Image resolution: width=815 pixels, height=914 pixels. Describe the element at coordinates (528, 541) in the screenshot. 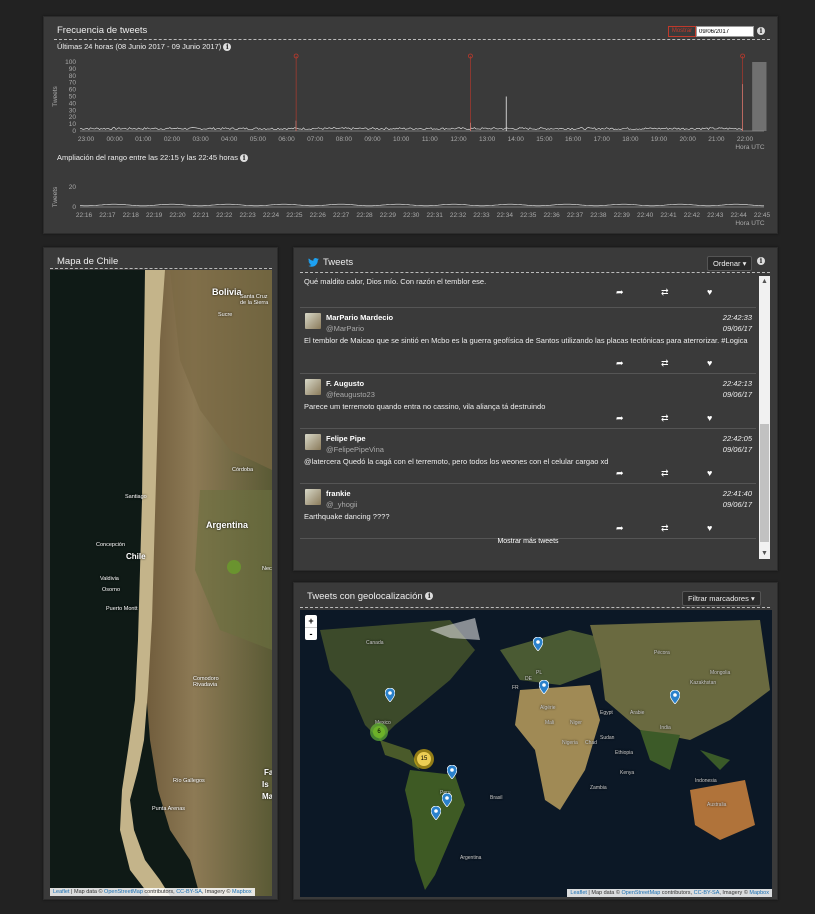

I see `more-tweets-link: Mostrar más tweets` at that location.